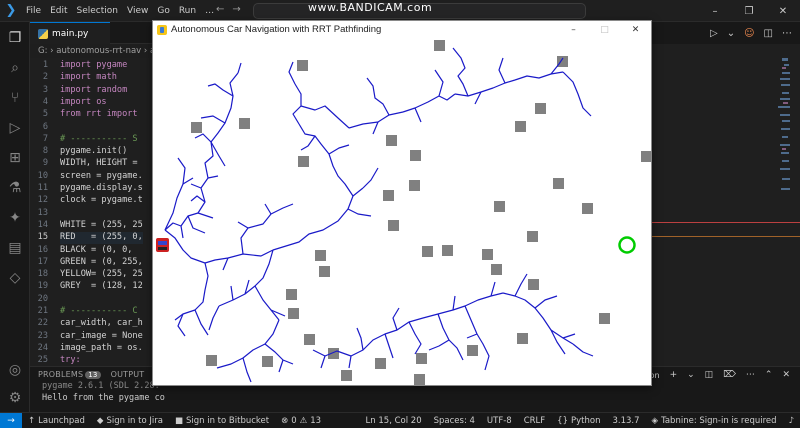 Image resolution: width=800 pixels, height=428 pixels. I want to click on maximize-panel-icon: ⌃, so click(769, 375).